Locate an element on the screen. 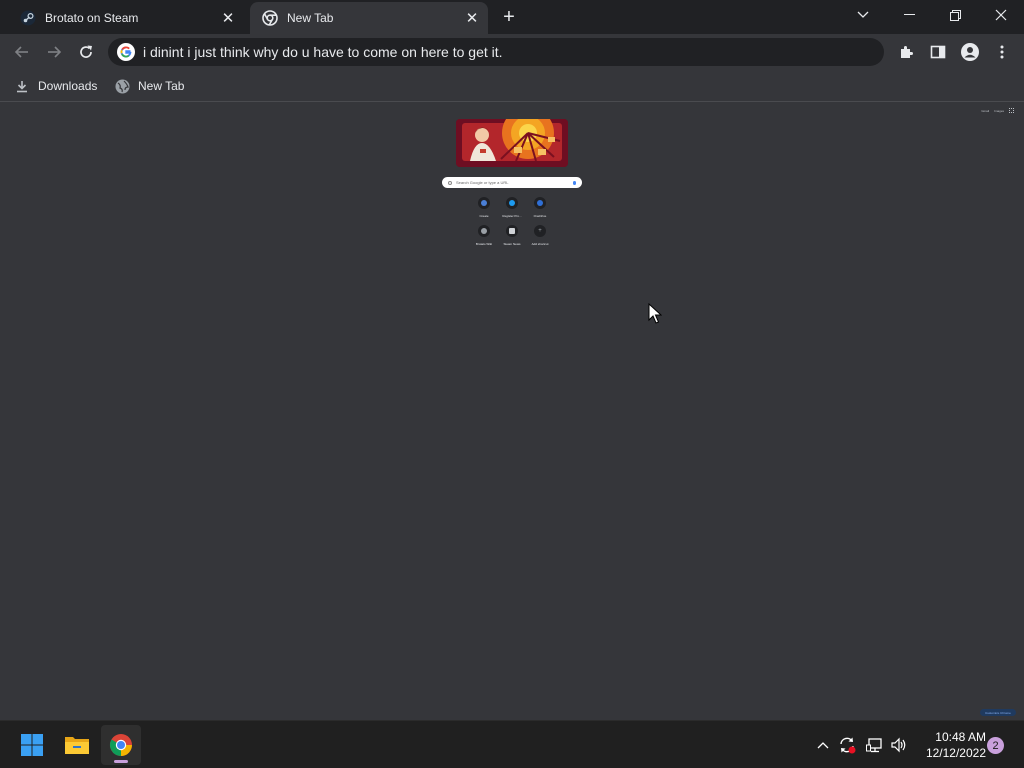 This screenshot has height=768, width=1024. search-icon is located at coordinates (450, 182).